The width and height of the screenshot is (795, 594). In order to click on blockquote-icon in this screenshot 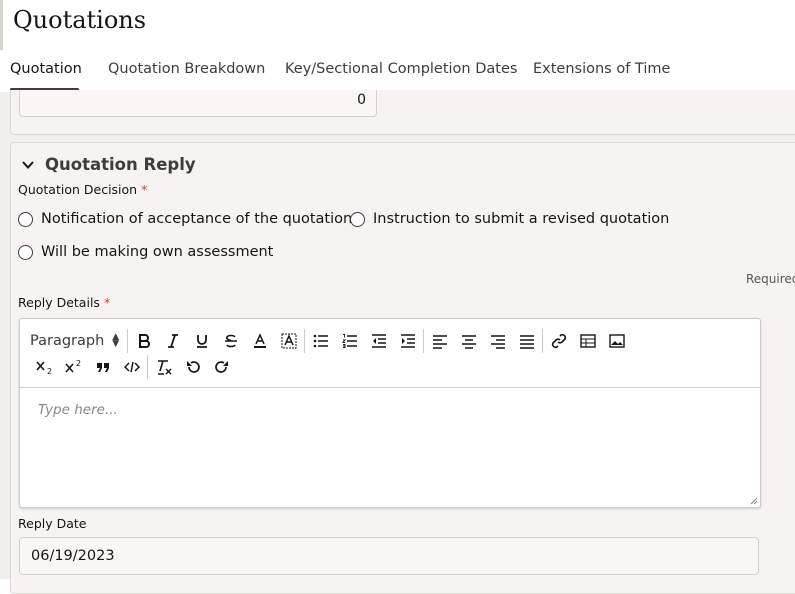, I will do `click(102, 367)`.